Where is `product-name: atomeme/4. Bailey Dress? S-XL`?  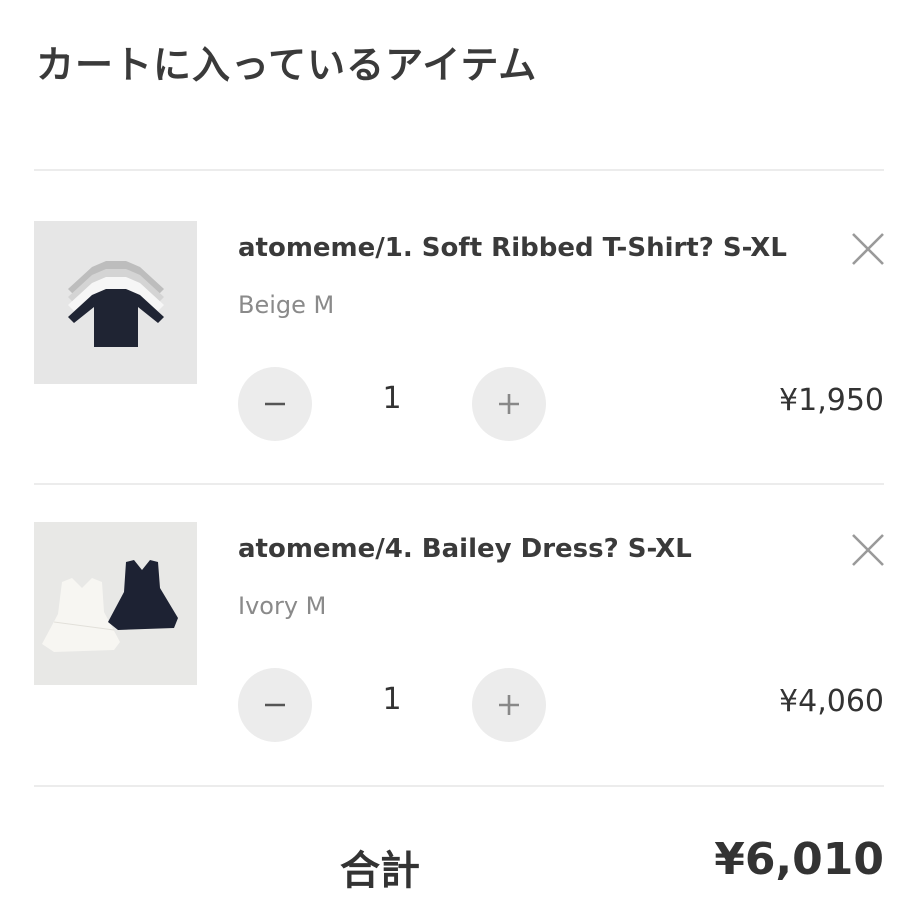
product-name: atomeme/4. Bailey Dress? S-XL is located at coordinates (465, 549).